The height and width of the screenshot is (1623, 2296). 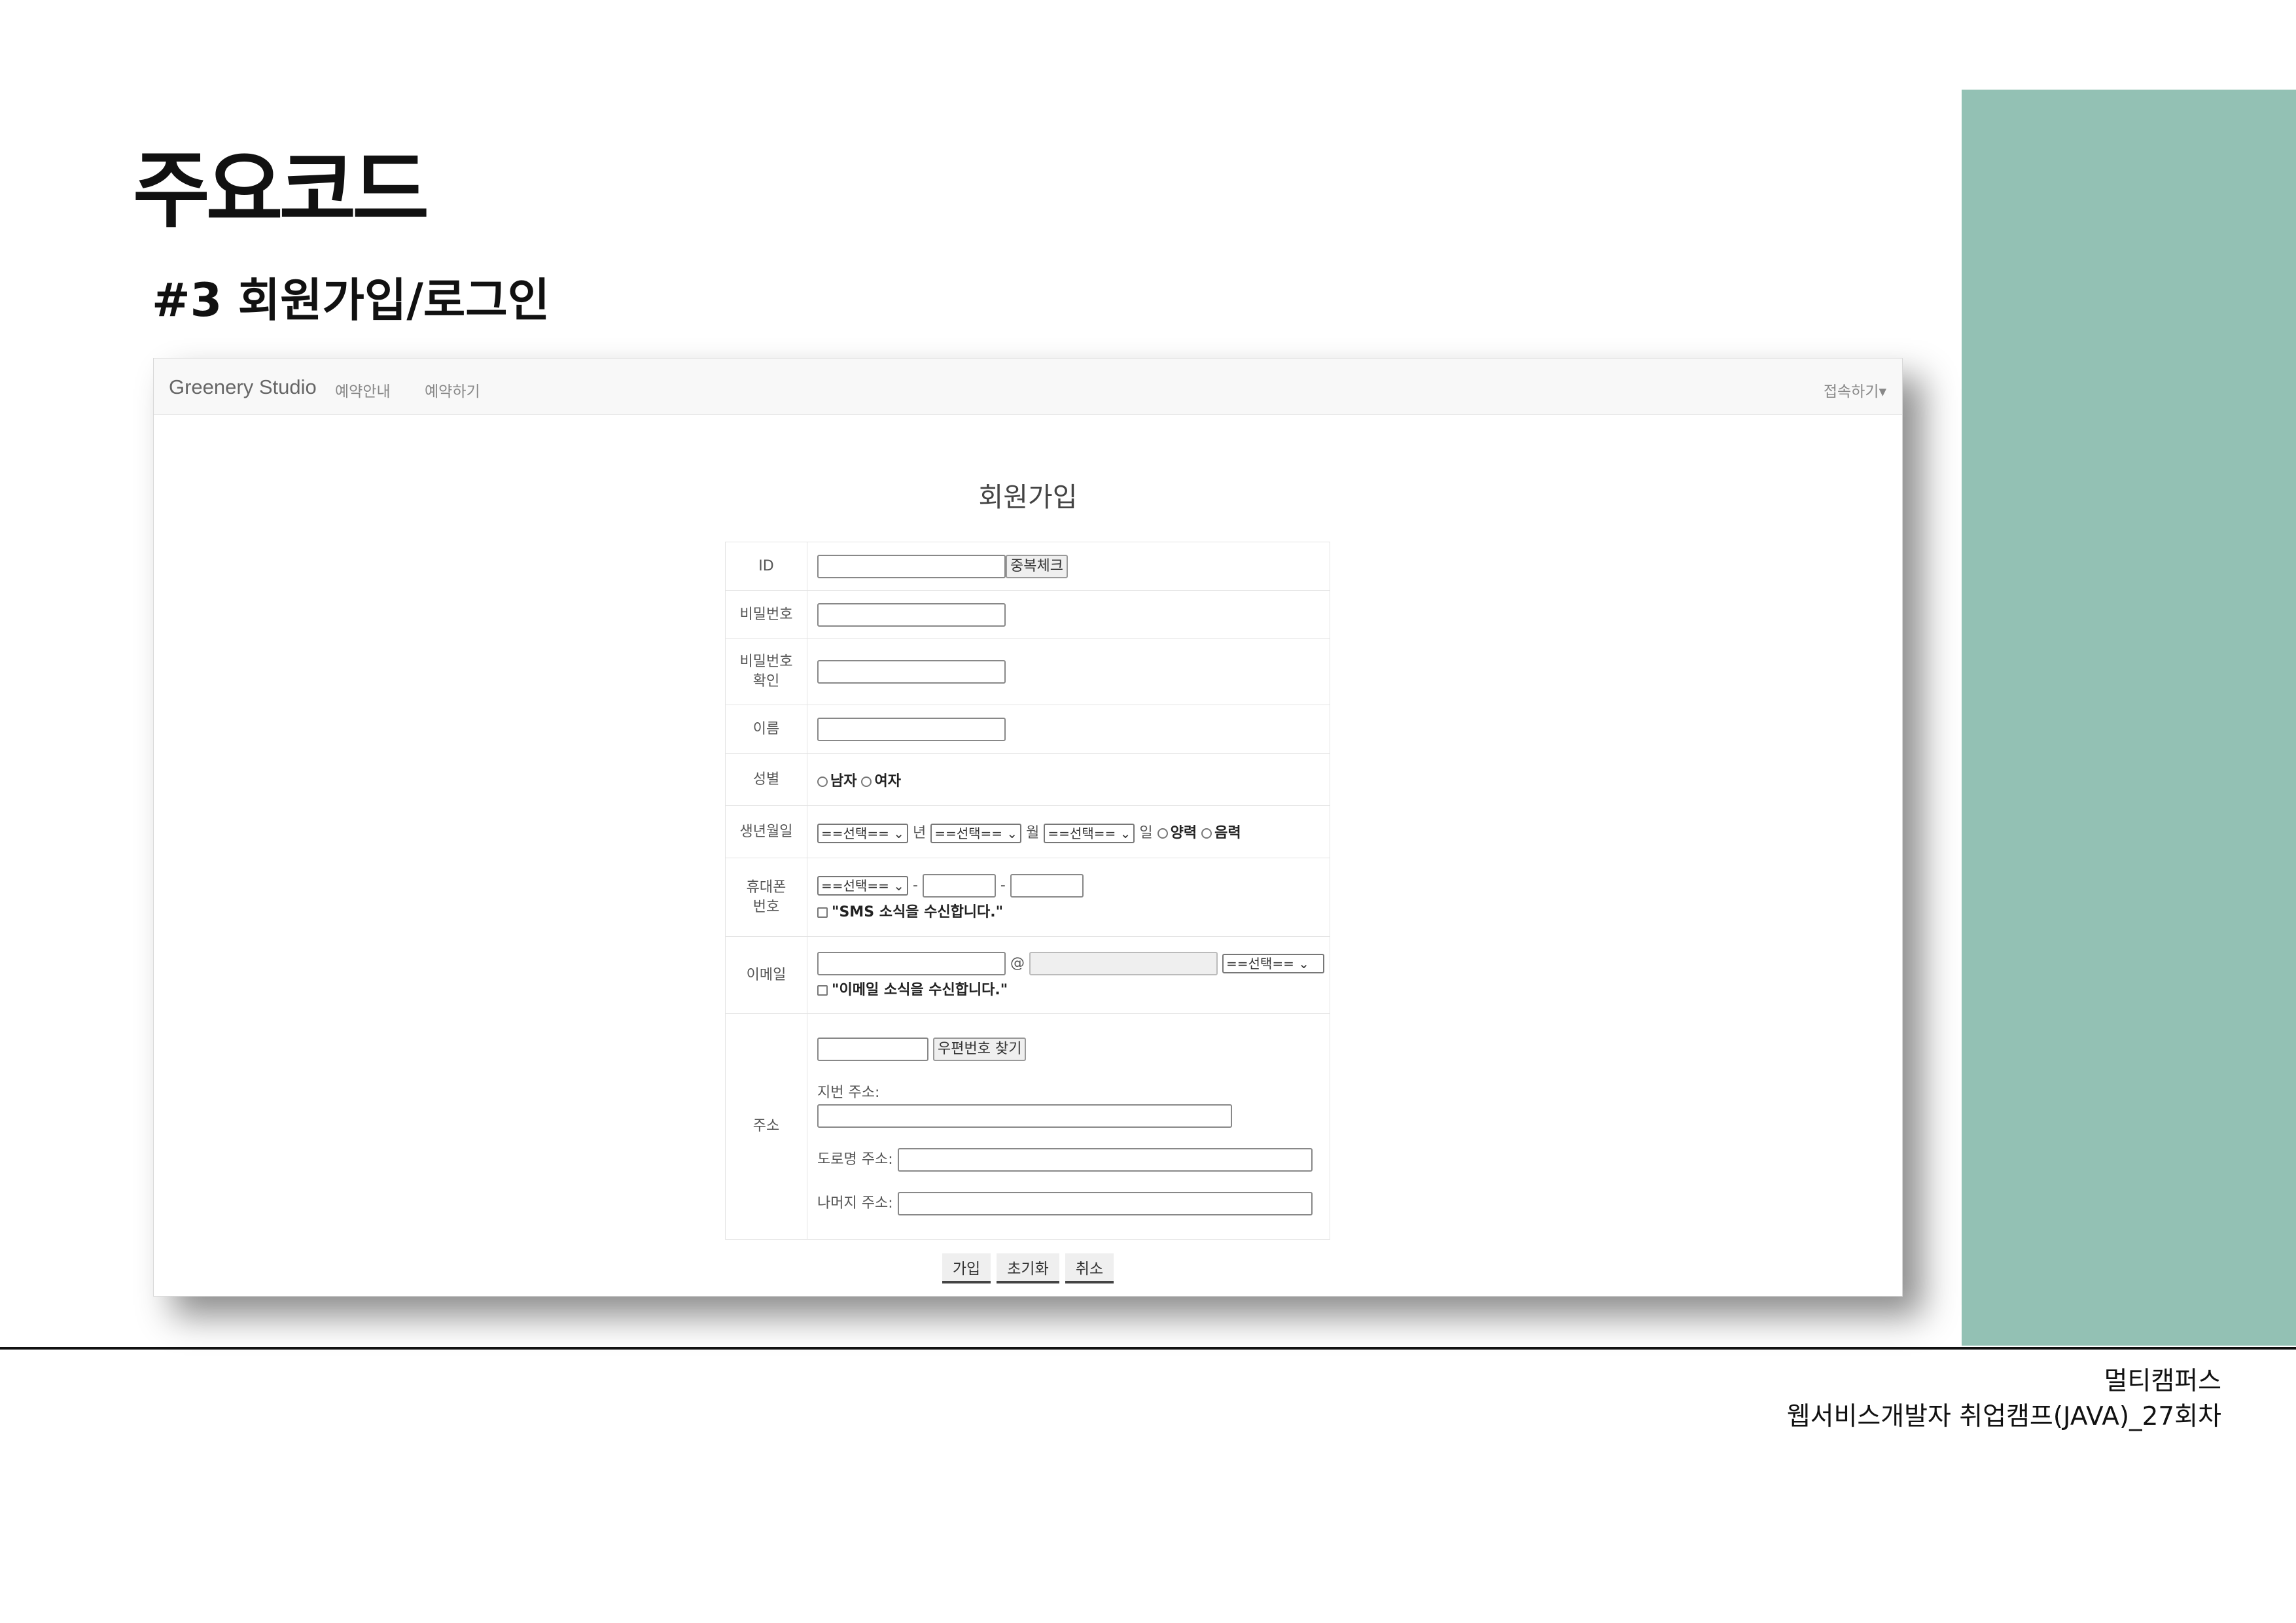 I want to click on dup-check-button: 중복체크, so click(x=1037, y=566).